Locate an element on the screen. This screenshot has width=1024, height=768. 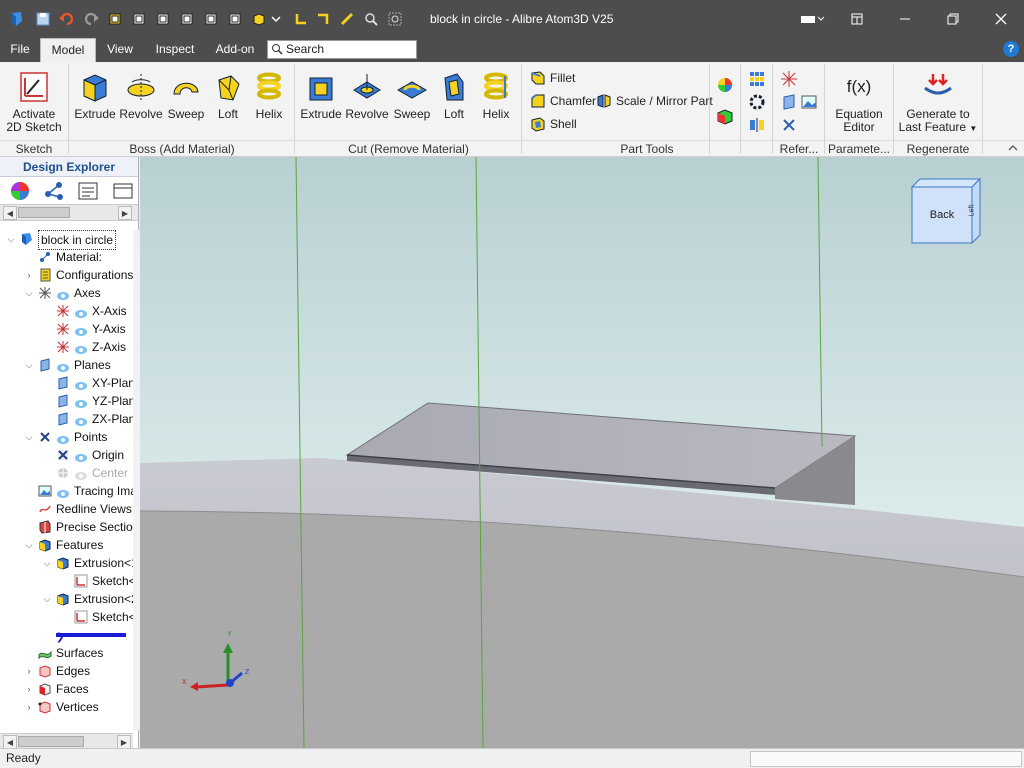
boss-extrude-button: Extrude is located at coordinates (95, 102).